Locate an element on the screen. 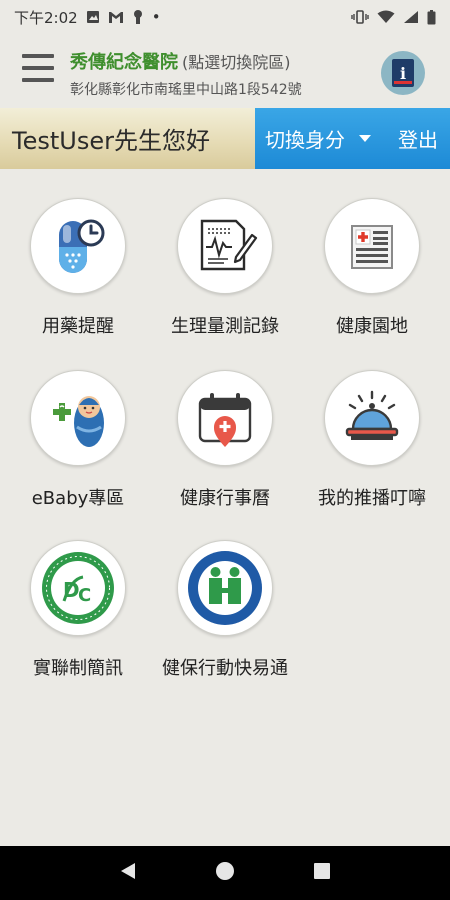  status-time: 下午2:02 is located at coordinates (46, 17).